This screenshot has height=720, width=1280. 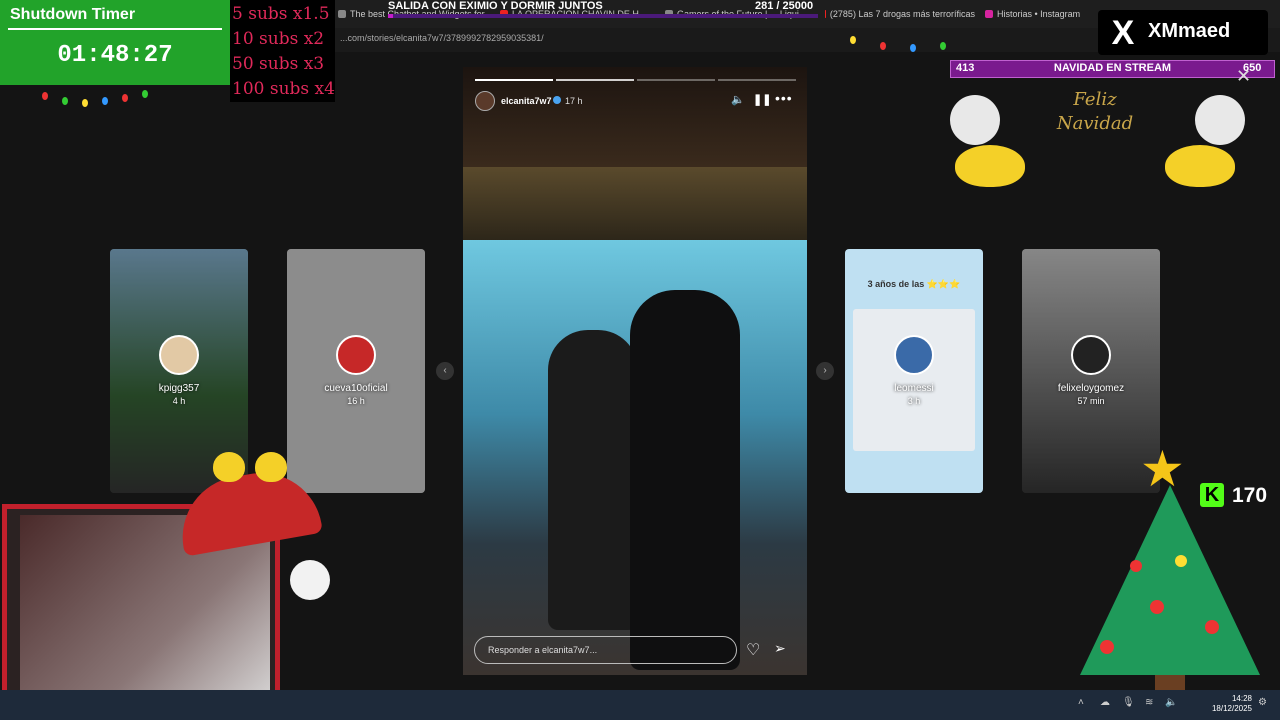 I want to click on chevron-up-icon: ˄, so click(x=1081, y=702).